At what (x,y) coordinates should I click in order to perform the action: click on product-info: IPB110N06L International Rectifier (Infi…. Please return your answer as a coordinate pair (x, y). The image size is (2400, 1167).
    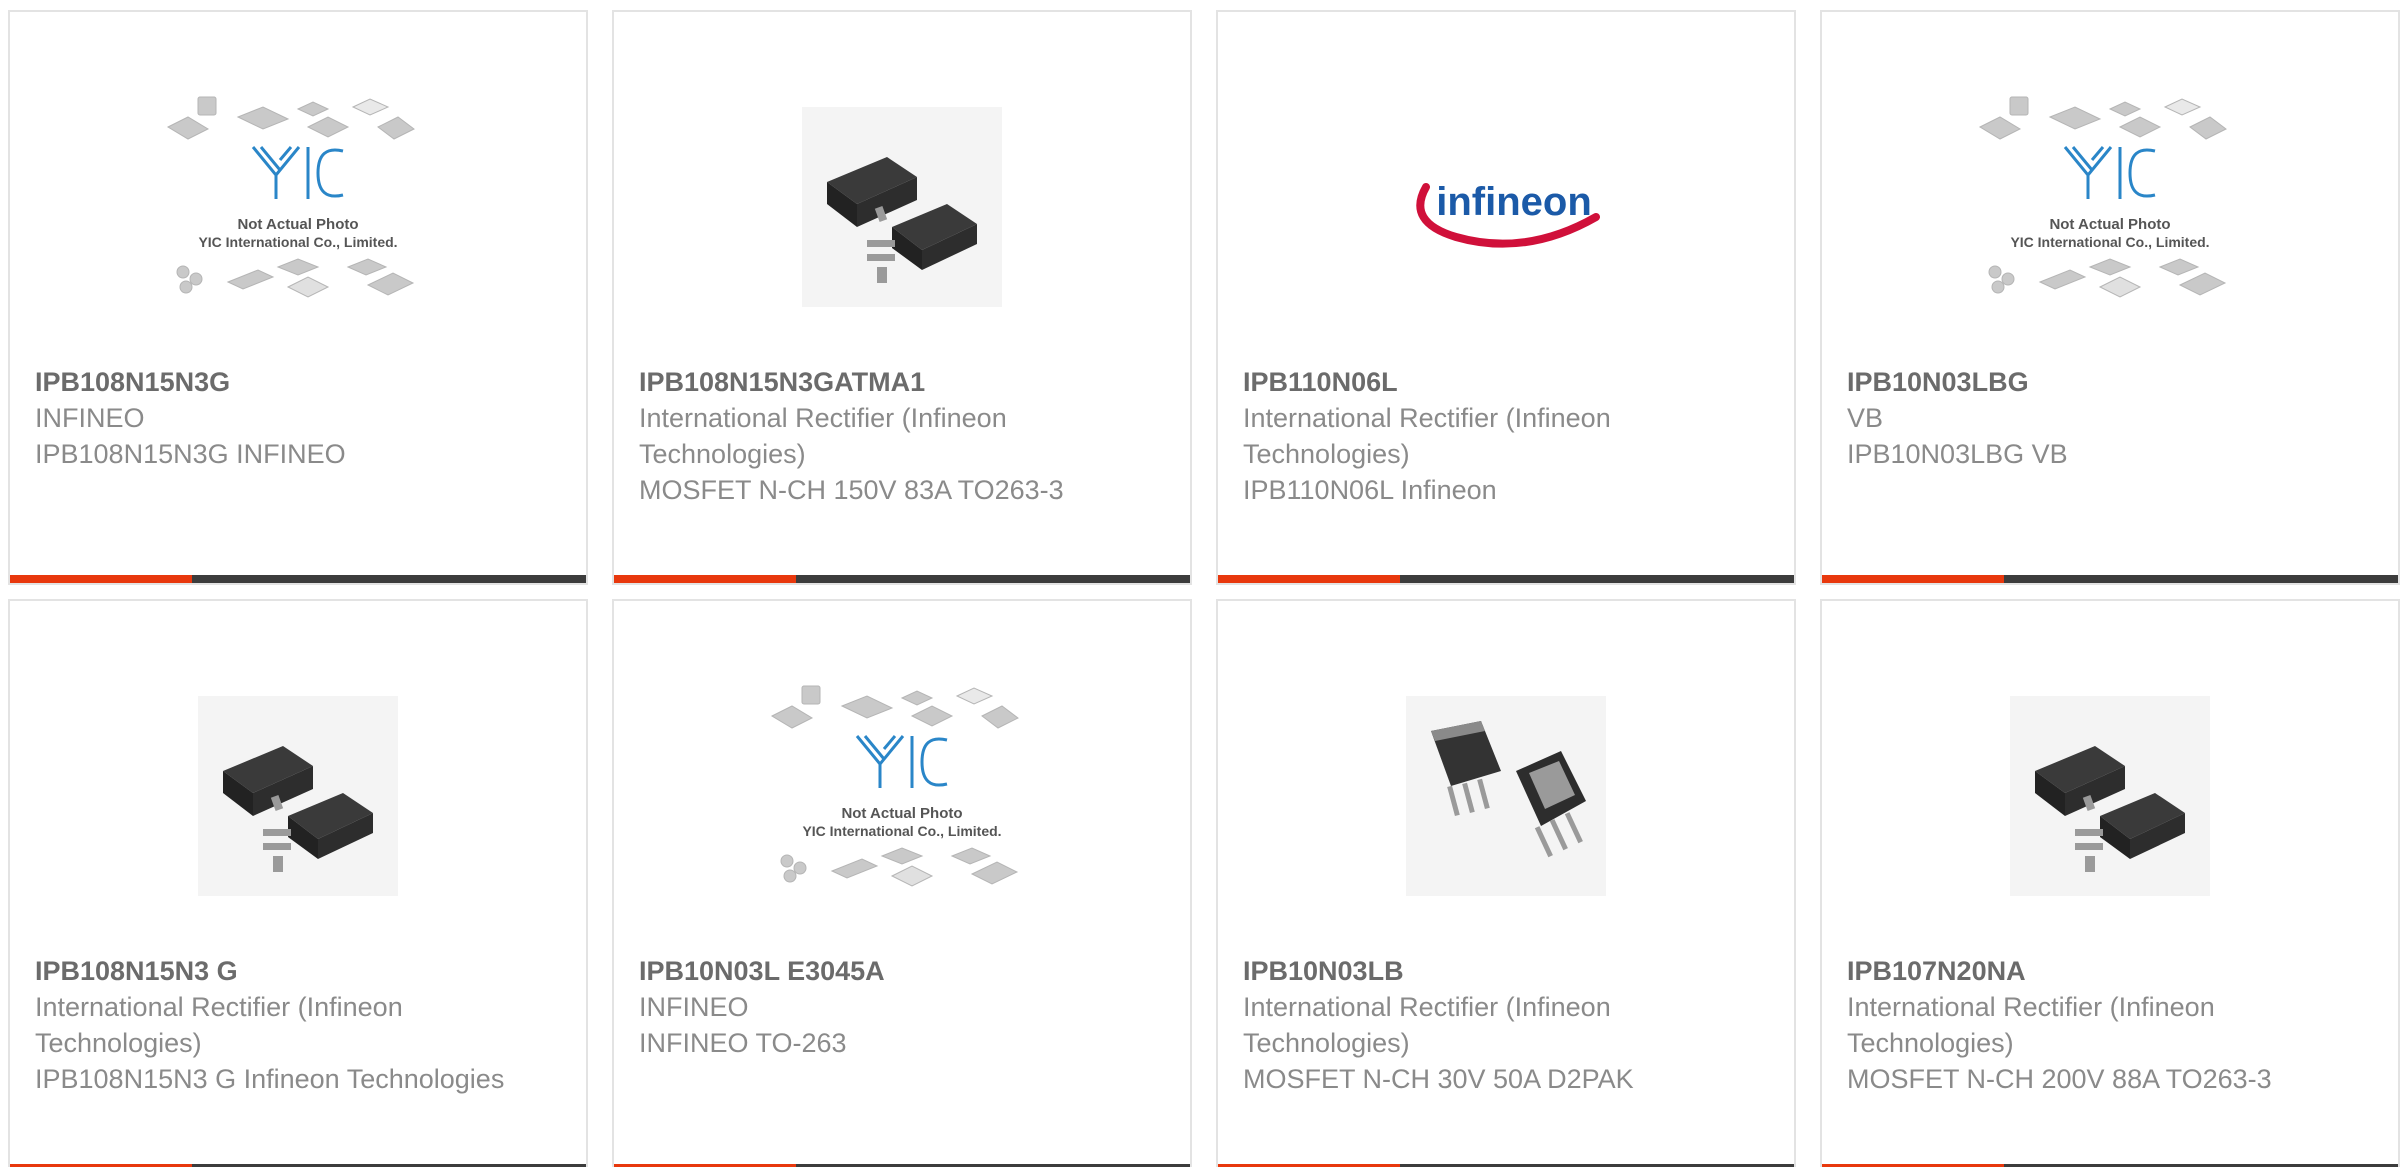
    Looking at the image, I should click on (1488, 436).